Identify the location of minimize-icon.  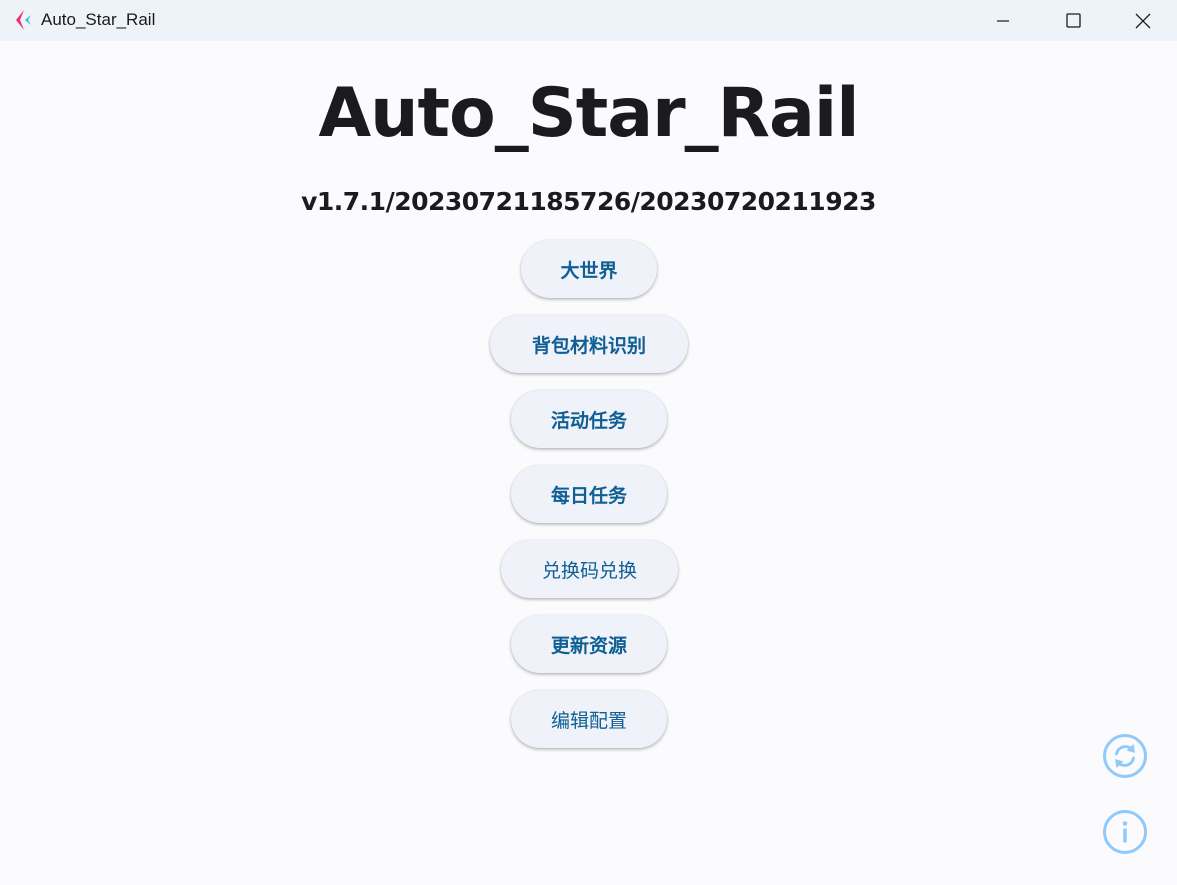
(1003, 21).